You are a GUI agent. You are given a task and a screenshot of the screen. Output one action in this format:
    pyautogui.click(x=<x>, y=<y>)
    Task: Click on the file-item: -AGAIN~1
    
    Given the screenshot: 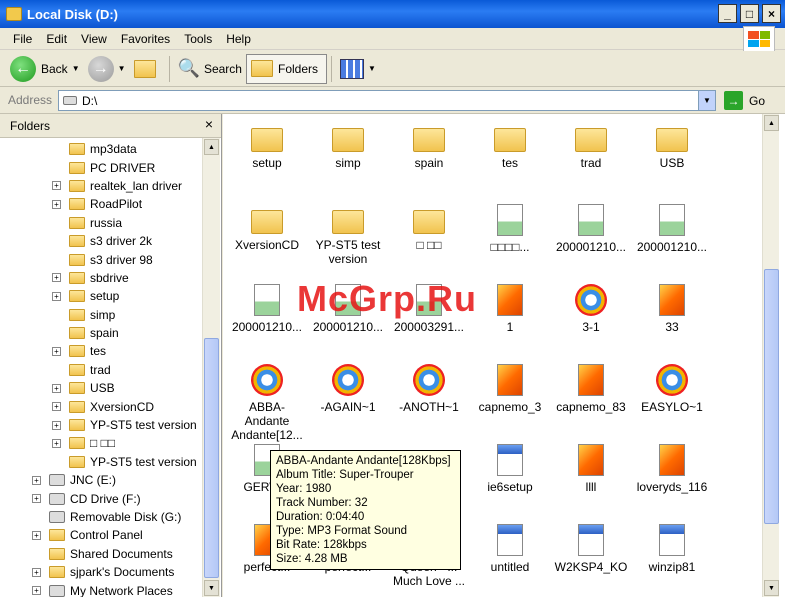 What is the action you would take?
    pyautogui.click(x=348, y=389)
    